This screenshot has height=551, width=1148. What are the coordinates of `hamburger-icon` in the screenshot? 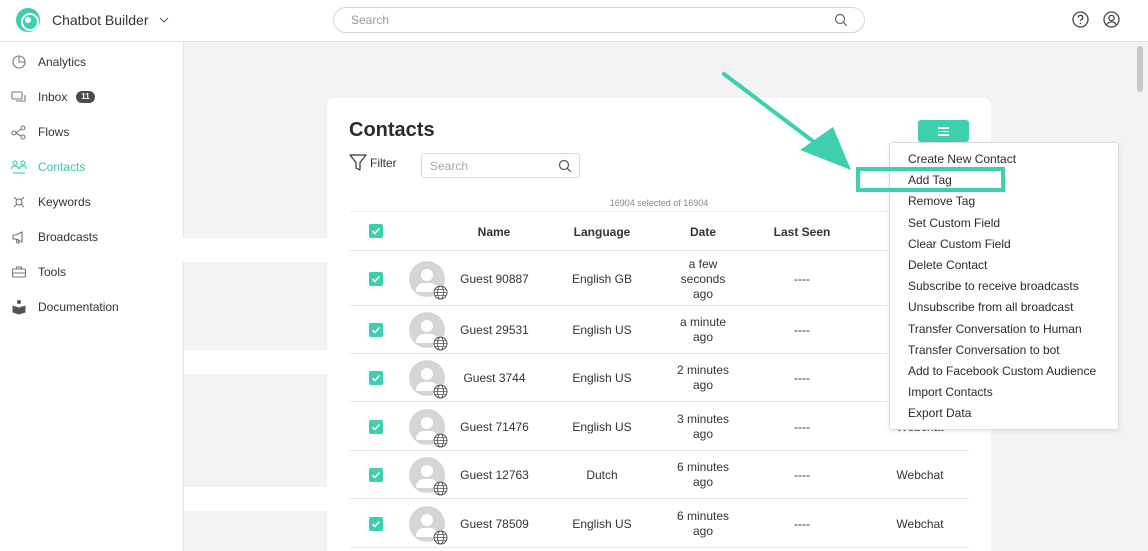 It's located at (943, 135).